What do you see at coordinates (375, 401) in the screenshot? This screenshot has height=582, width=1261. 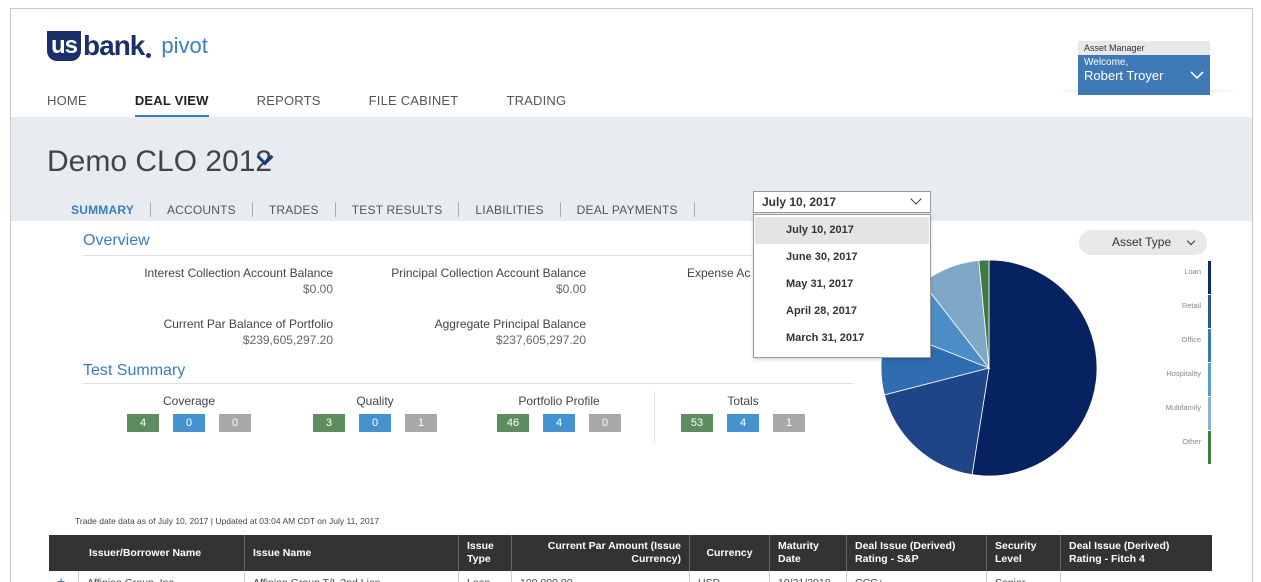 I see `test-group-label: Quality` at bounding box center [375, 401].